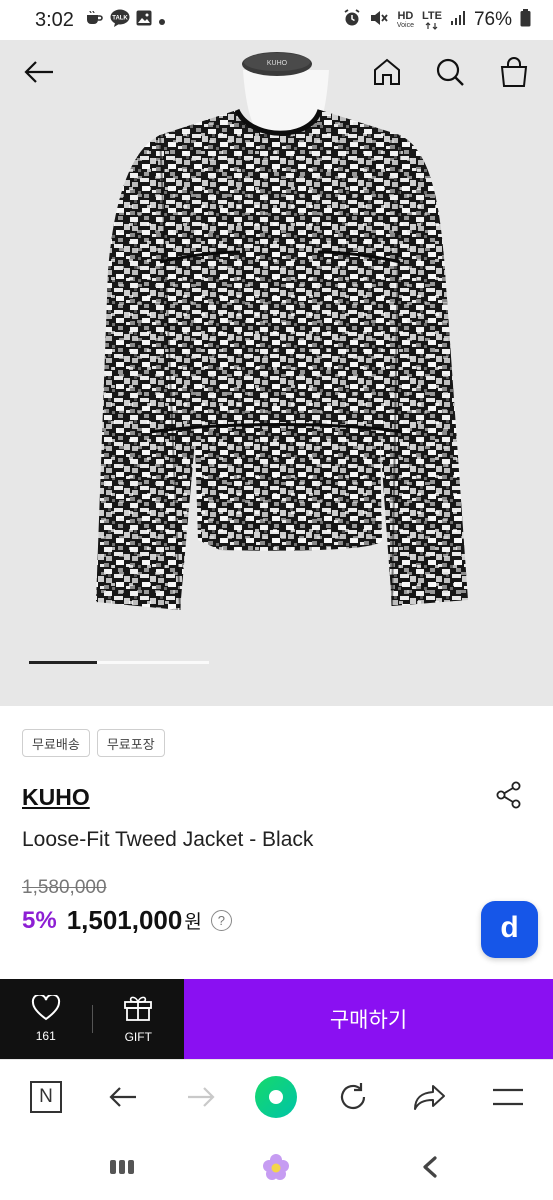 This screenshot has width=553, height=1200. I want to click on status-right-icons: HD Voice LTE 76%, so click(437, 20).